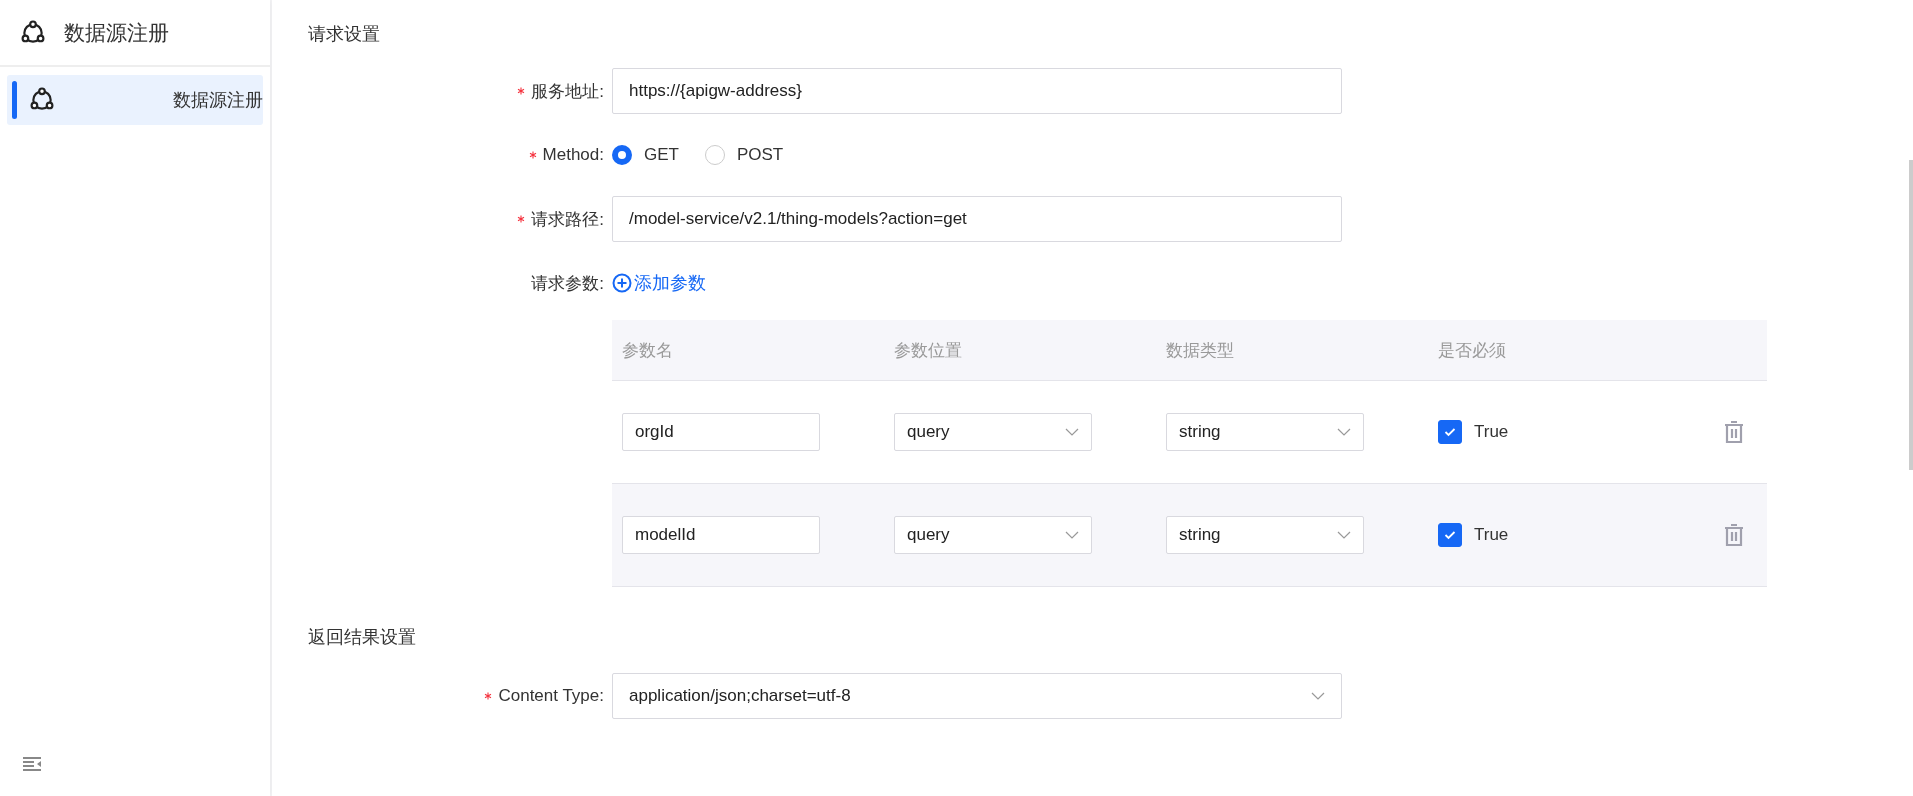 This screenshot has height=796, width=1913. Describe the element at coordinates (116, 32) in the screenshot. I see `app-title: 数据源注册` at that location.